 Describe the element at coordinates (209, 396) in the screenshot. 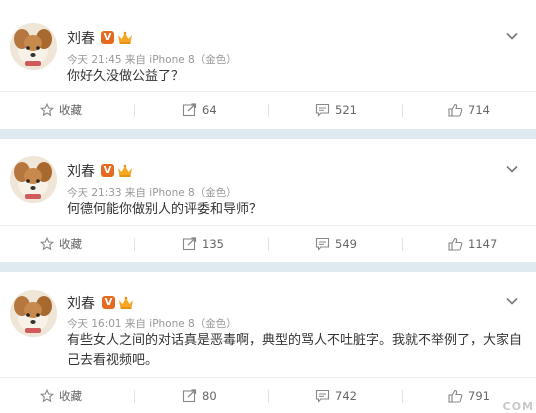

I see `repost-count: 80` at that location.